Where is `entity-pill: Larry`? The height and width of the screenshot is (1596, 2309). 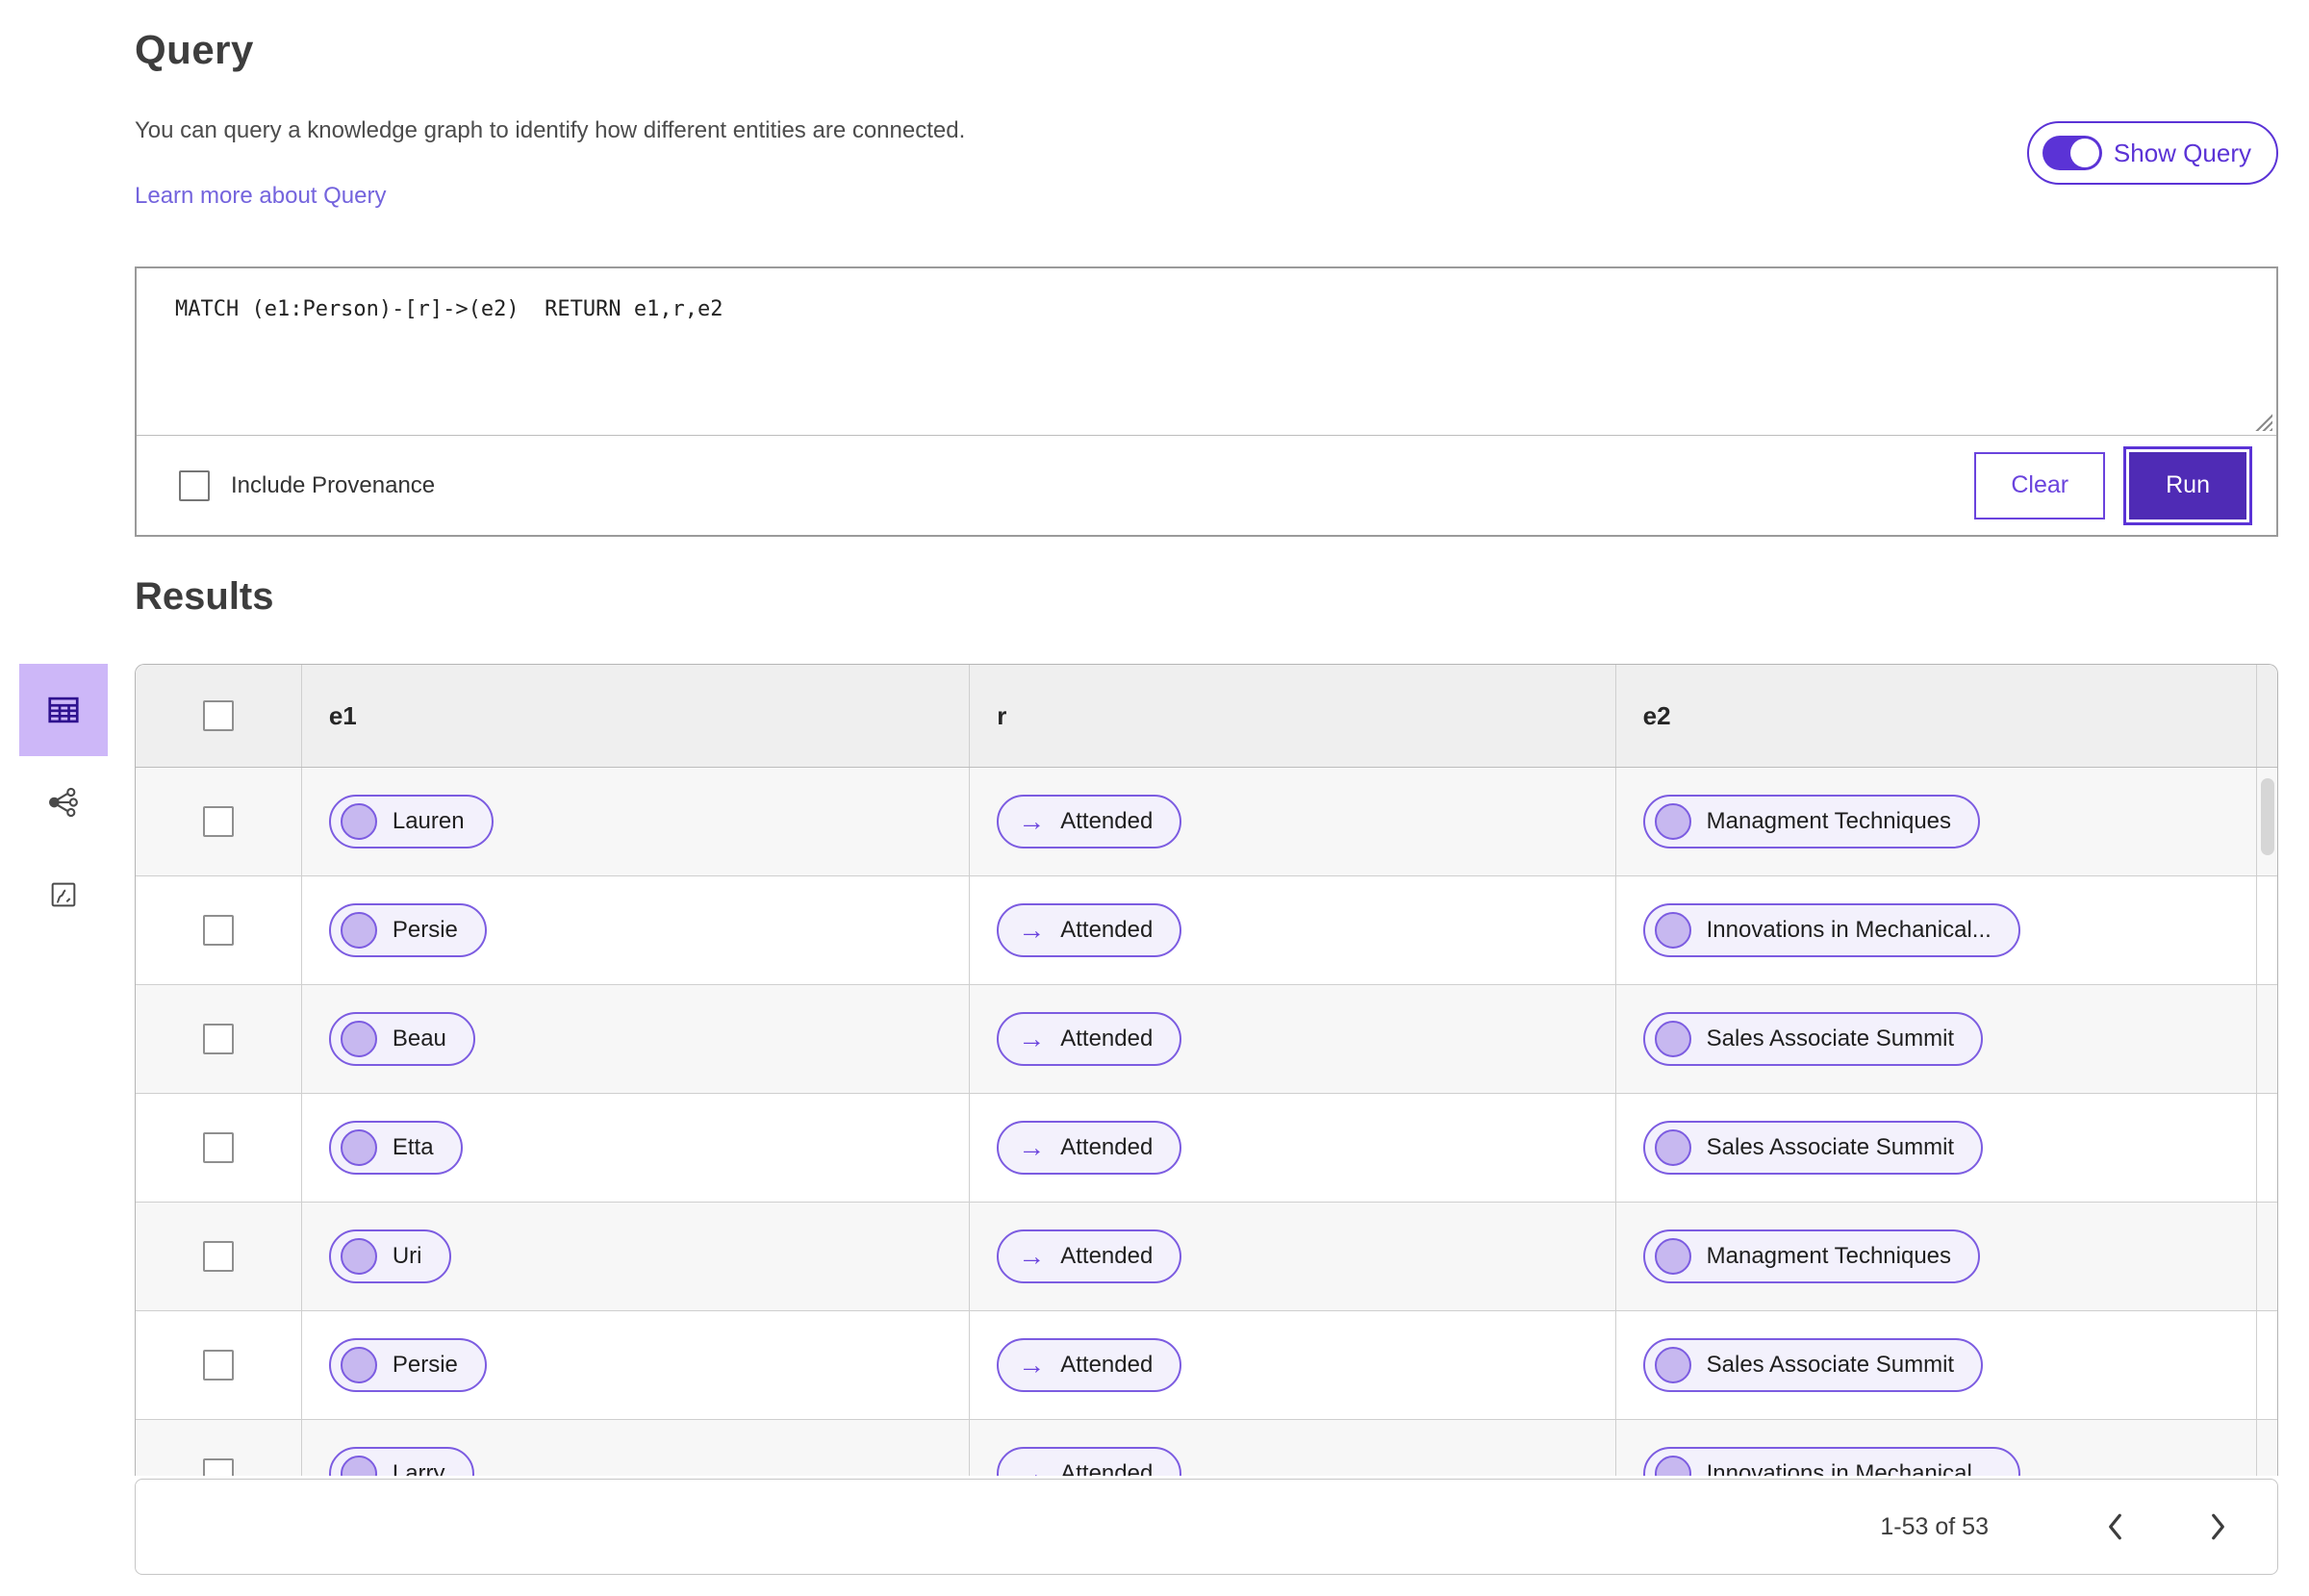 entity-pill: Larry is located at coordinates (401, 1461).